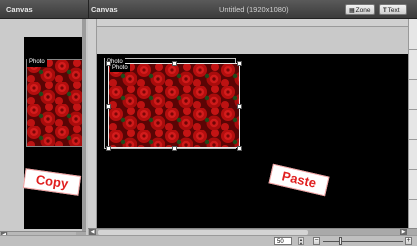 The image size is (417, 246). I want to click on zoom-level-input: 50, so click(283, 241).